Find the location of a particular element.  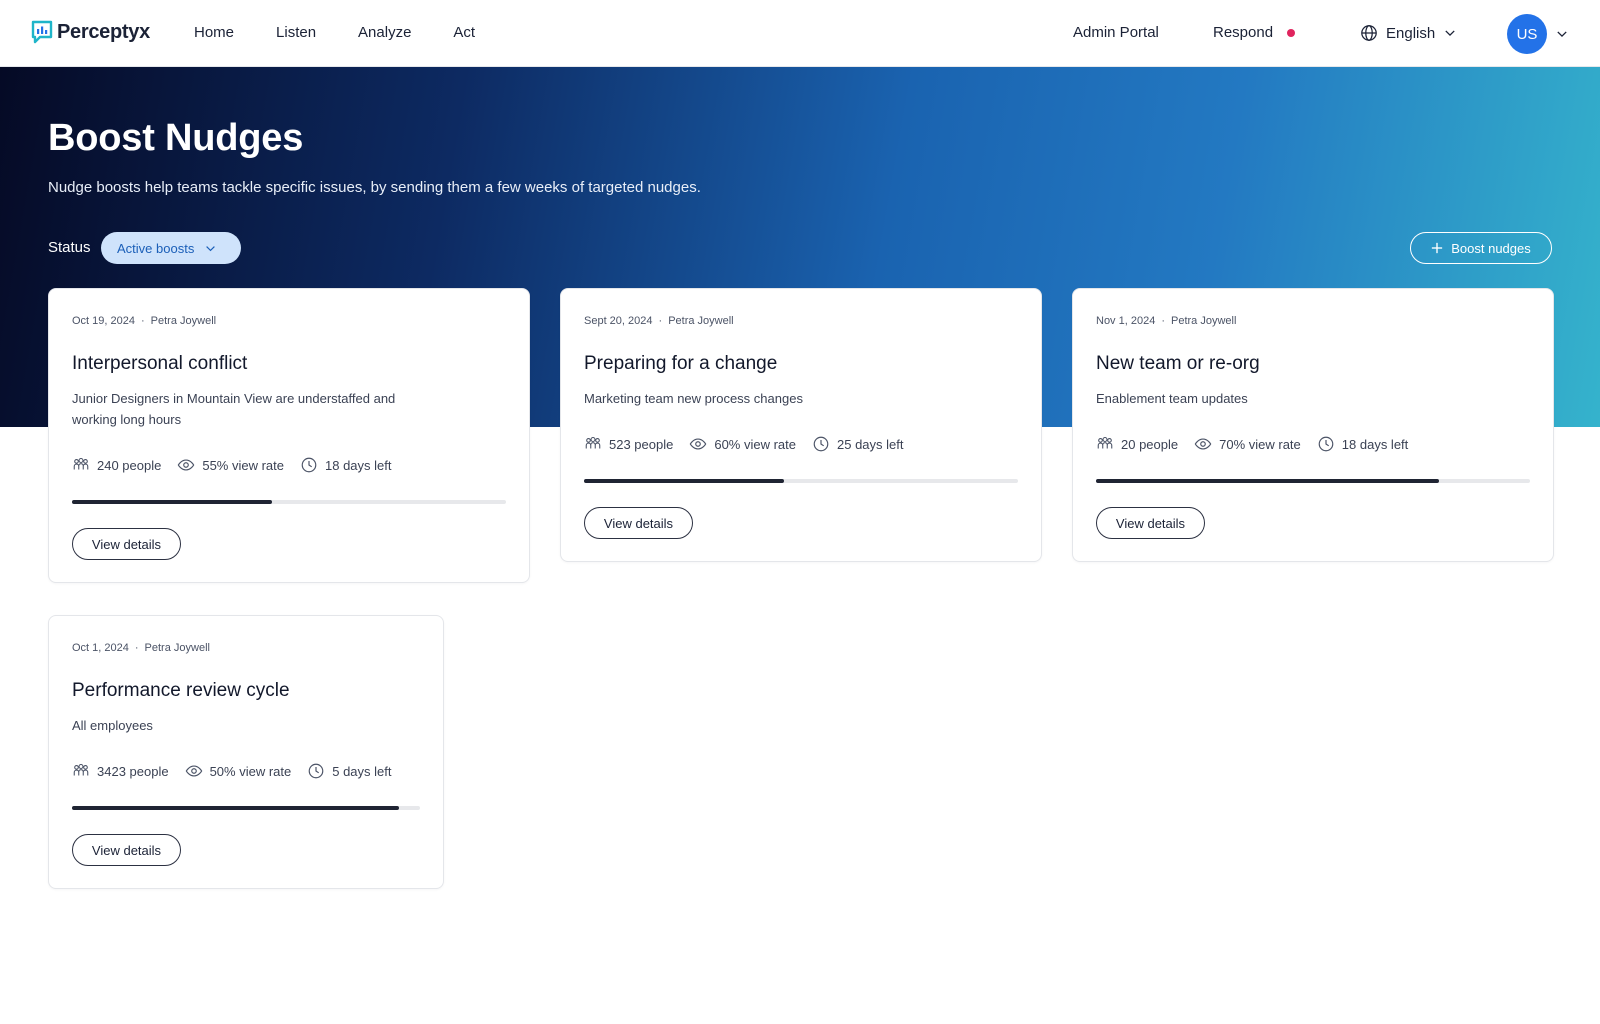

respond-label: Respond is located at coordinates (1243, 32).